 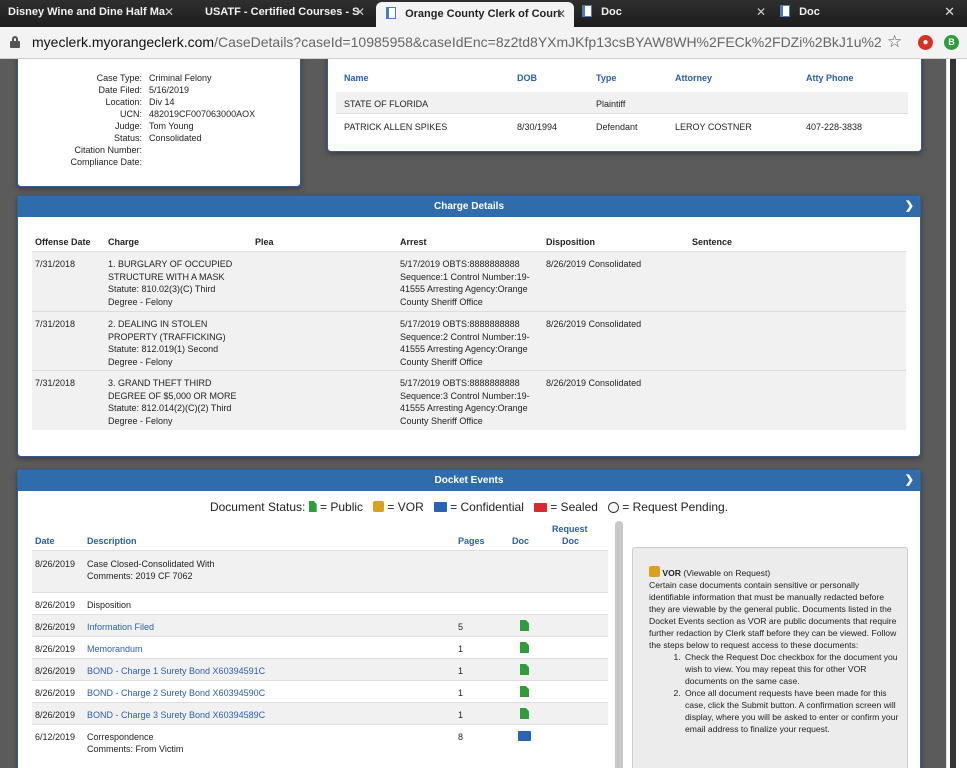 What do you see at coordinates (170, 408) in the screenshot?
I see `charge-line: Statute: 812.014(2)(C)(2) Third` at bounding box center [170, 408].